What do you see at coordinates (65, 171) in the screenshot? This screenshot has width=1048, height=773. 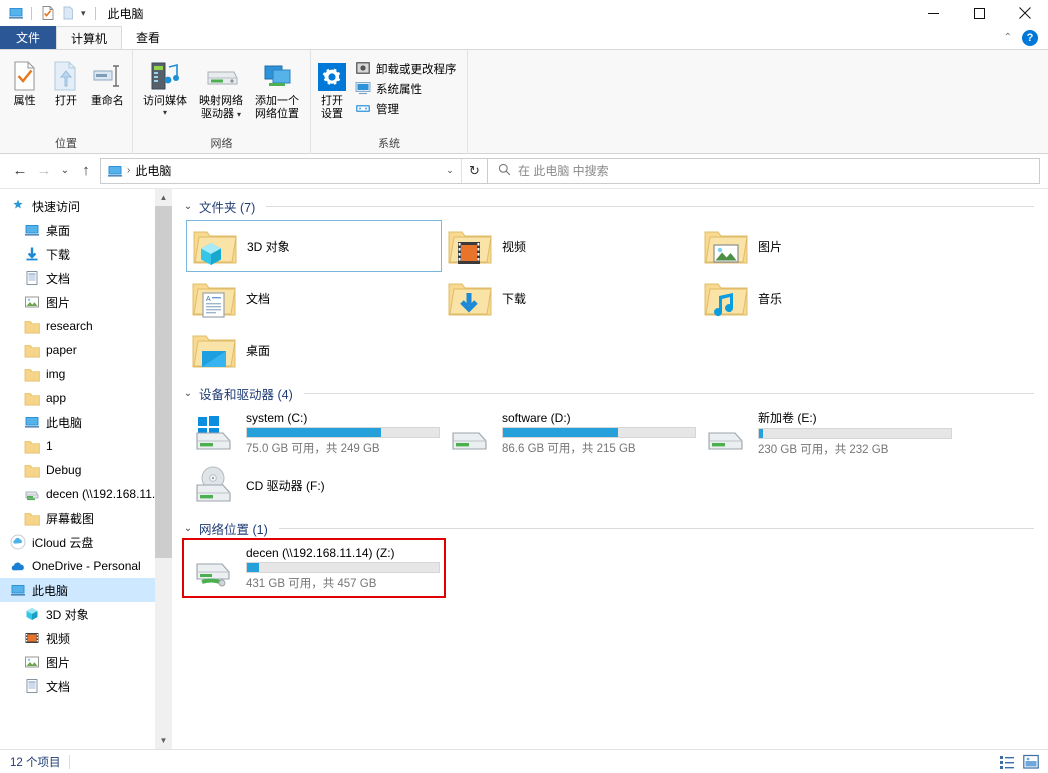 I see `recent-locations-button: ⌄` at bounding box center [65, 171].